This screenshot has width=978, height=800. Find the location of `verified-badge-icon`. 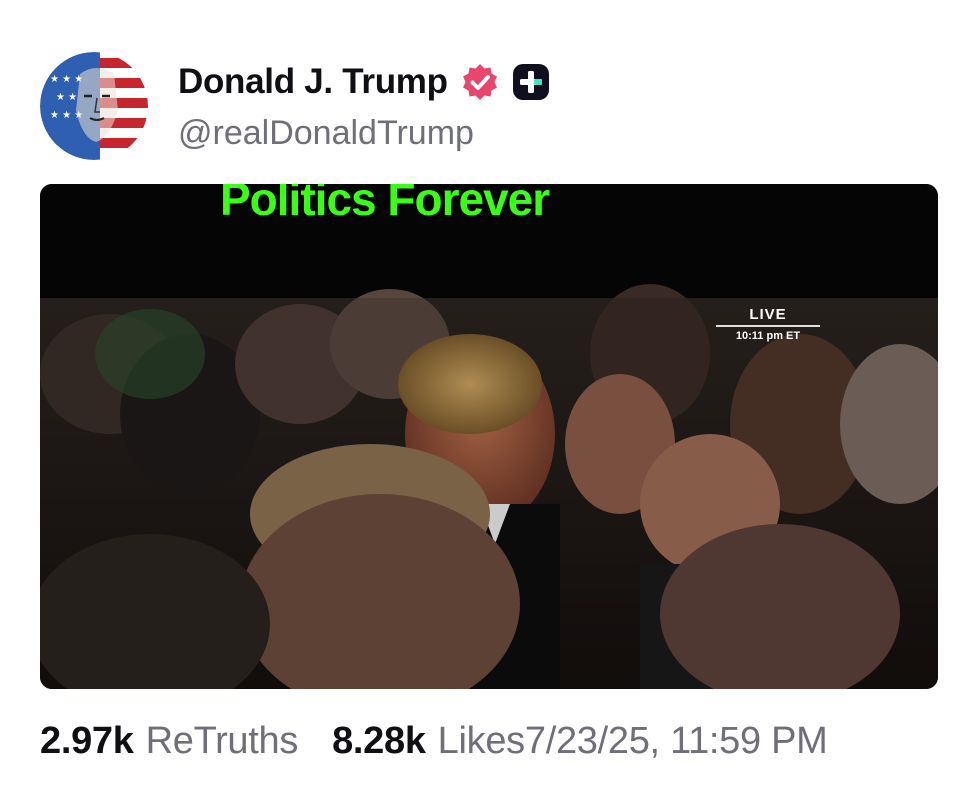

verified-badge-icon is located at coordinates (480, 82).